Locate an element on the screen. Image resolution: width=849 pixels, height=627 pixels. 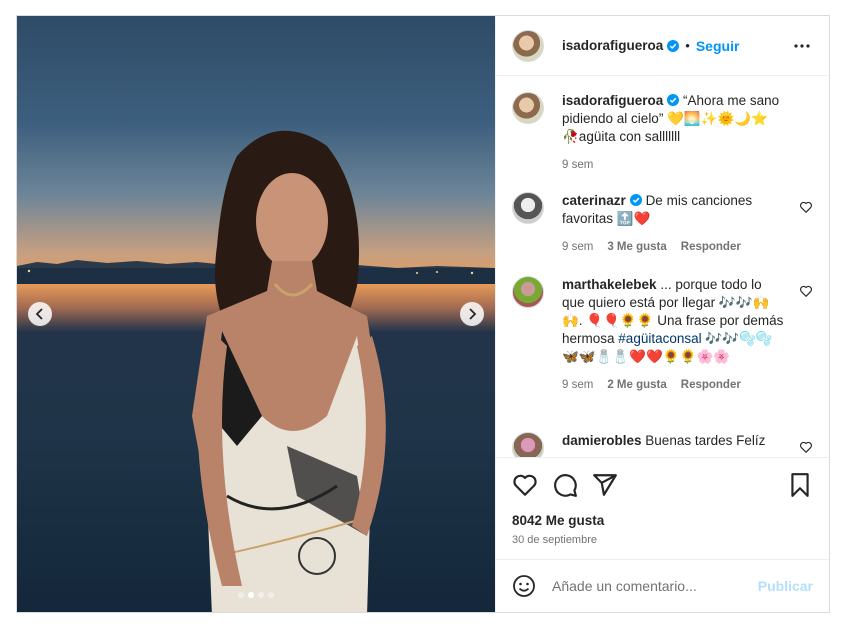
comment-username: marthakelebek is located at coordinates (609, 284).